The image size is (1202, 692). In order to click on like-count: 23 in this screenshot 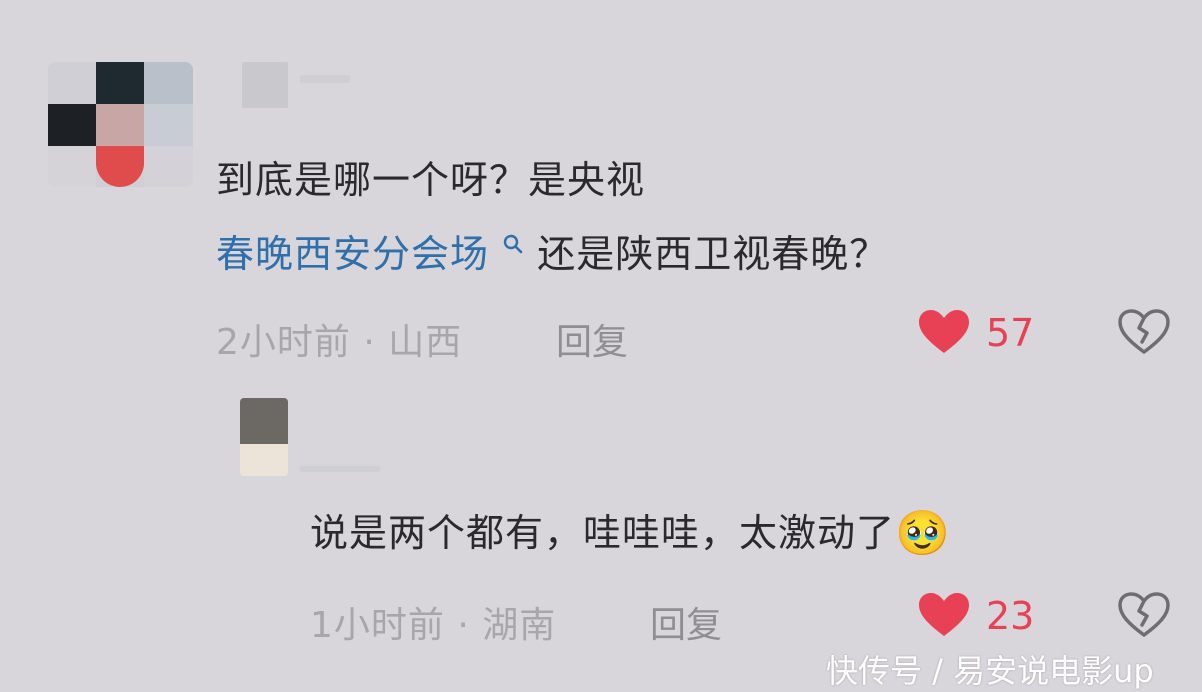, I will do `click(1010, 616)`.